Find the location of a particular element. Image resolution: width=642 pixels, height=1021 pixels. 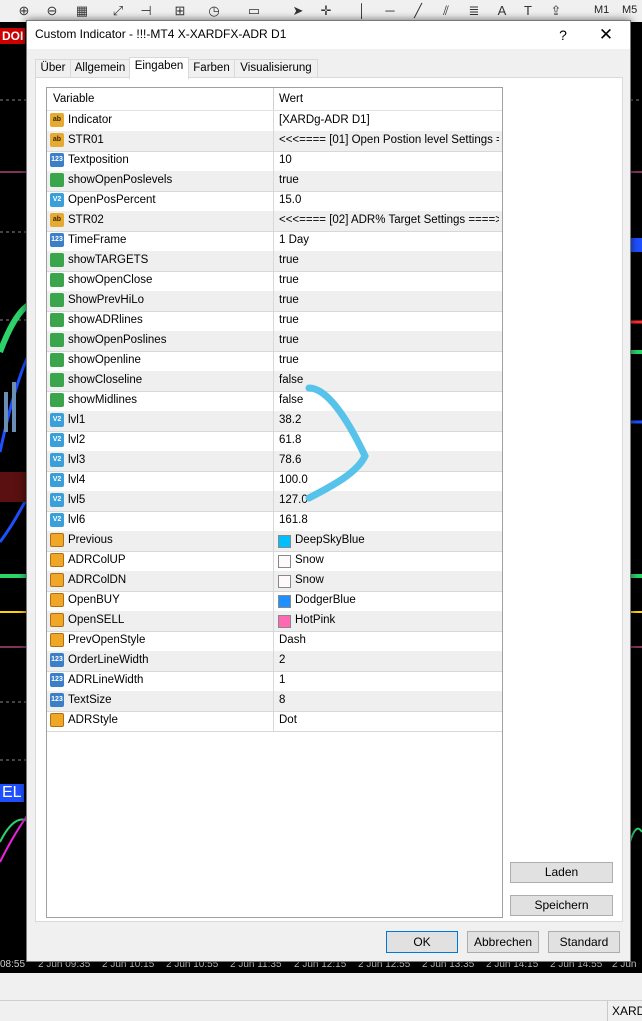

column-header-variable: Variable is located at coordinates (73, 99).